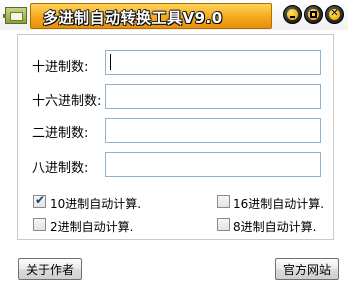  What do you see at coordinates (60, 133) in the screenshot?
I see `binary-label: 二进制数:` at bounding box center [60, 133].